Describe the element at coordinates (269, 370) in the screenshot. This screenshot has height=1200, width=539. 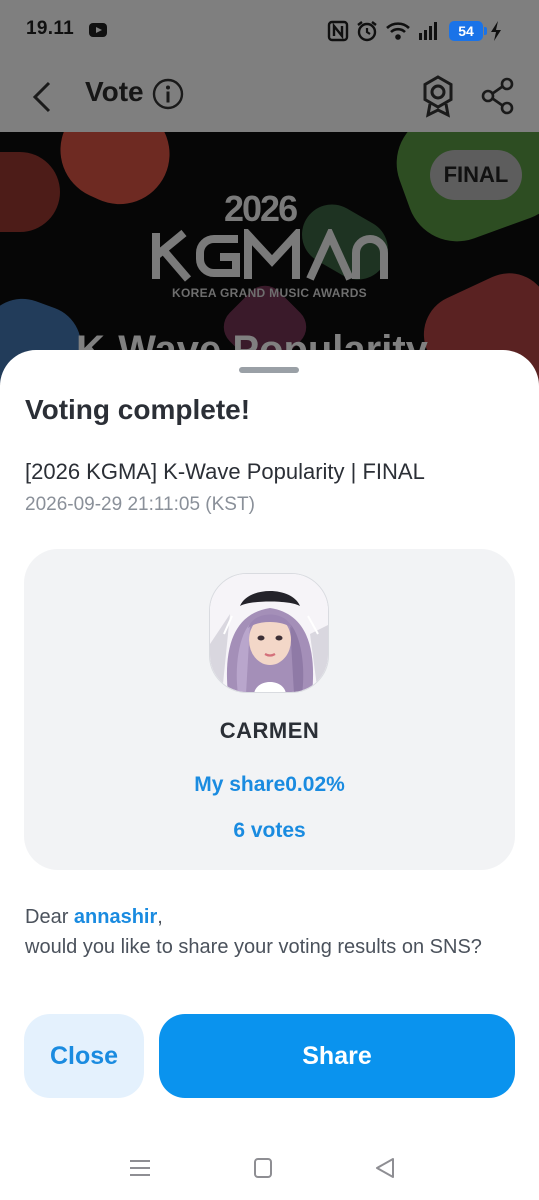
I see `drag-handle` at that location.